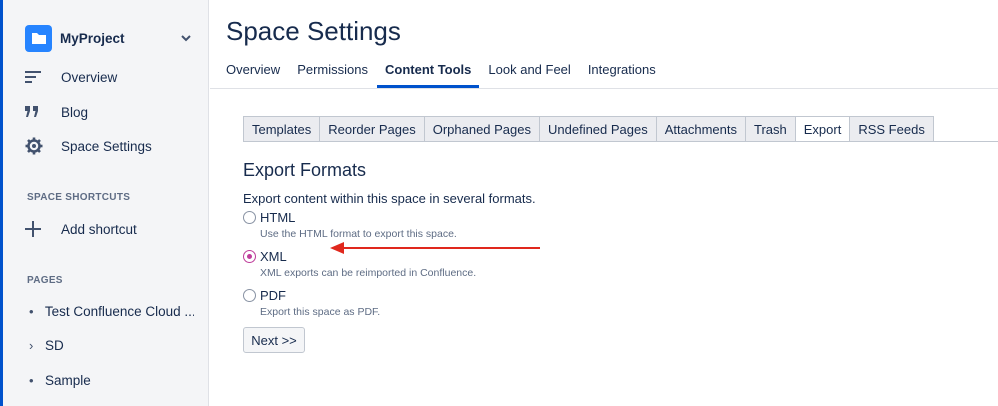  What do you see at coordinates (273, 256) in the screenshot?
I see `option-label: XML` at bounding box center [273, 256].